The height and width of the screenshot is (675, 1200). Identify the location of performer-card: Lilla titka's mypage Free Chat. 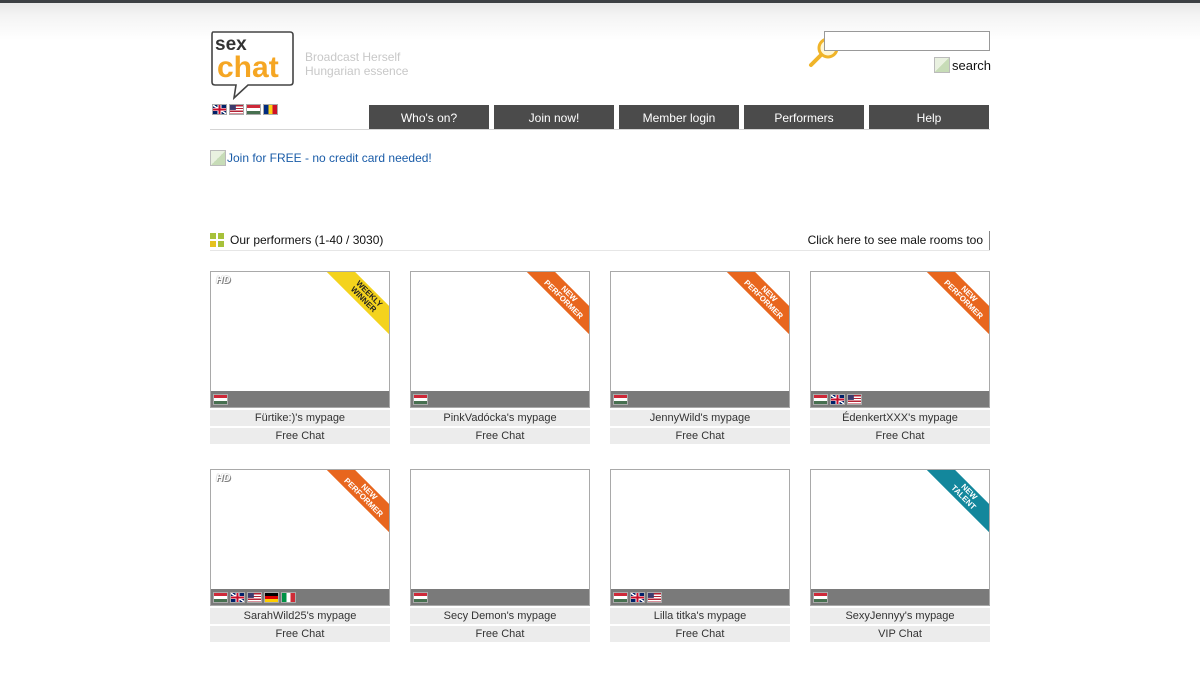
(700, 556).